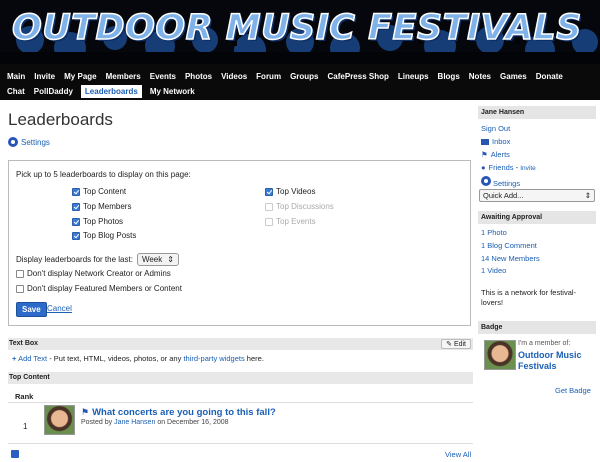 Image resolution: width=600 pixels, height=462 pixels. What do you see at coordinates (501, 167) in the screenshot?
I see `friends-link: Friends` at bounding box center [501, 167].